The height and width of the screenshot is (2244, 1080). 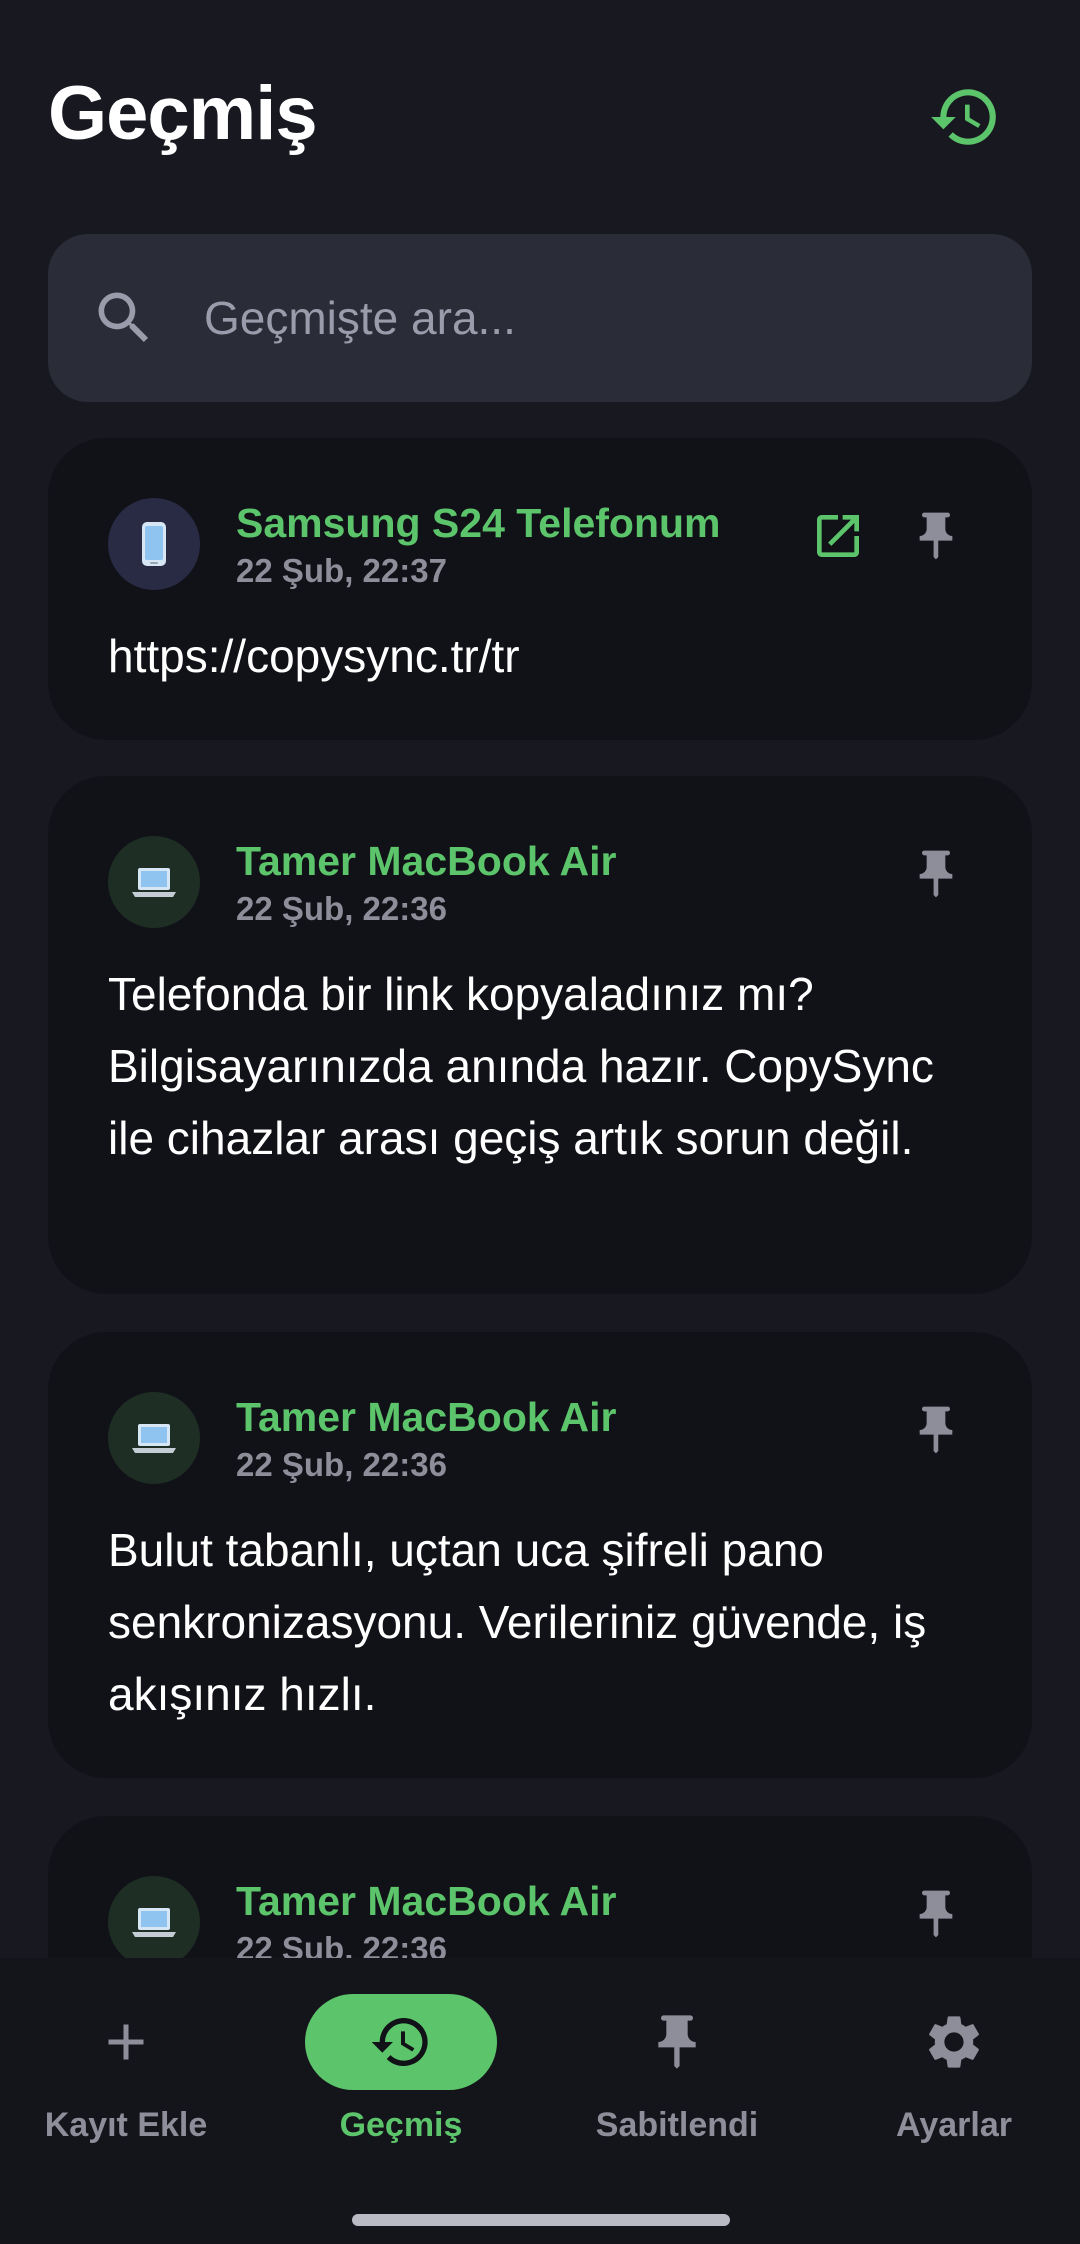 What do you see at coordinates (594, 318) in the screenshot?
I see `search-input` at bounding box center [594, 318].